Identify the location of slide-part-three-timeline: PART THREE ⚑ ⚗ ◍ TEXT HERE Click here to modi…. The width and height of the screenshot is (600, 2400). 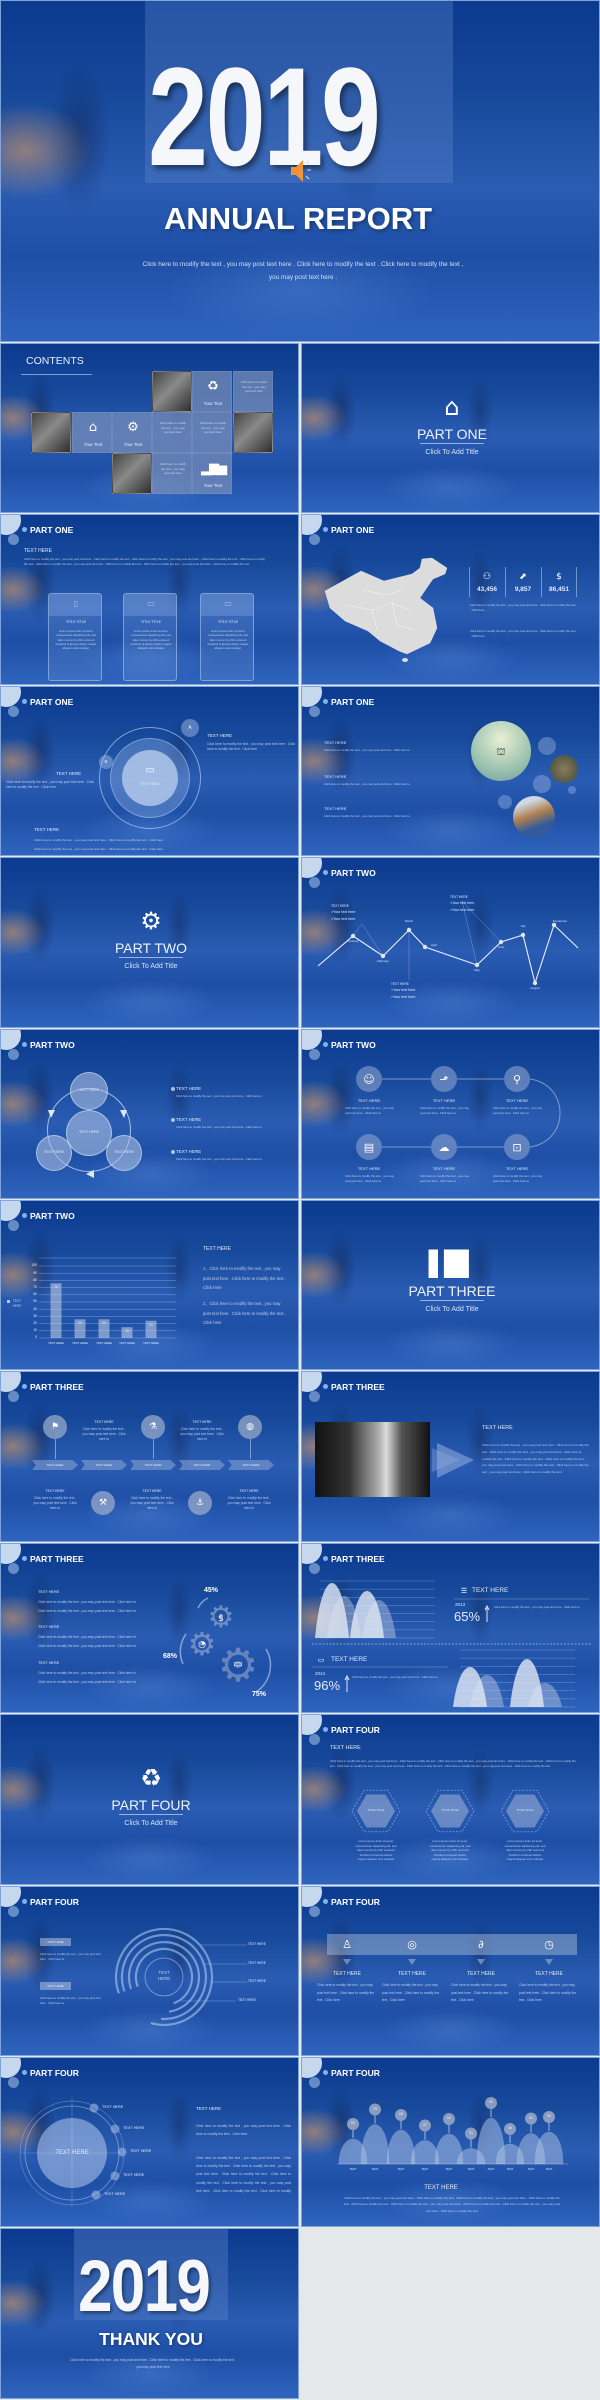
(149, 1456).